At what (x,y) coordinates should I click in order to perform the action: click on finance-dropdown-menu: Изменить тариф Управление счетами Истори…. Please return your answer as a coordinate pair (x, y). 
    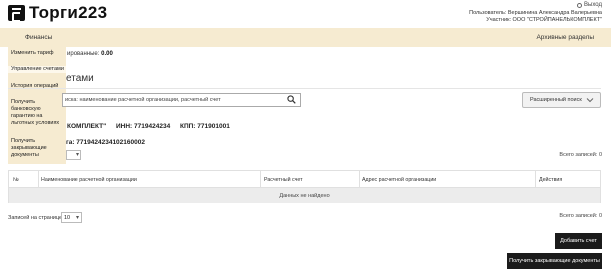
    Looking at the image, I should click on (37, 105).